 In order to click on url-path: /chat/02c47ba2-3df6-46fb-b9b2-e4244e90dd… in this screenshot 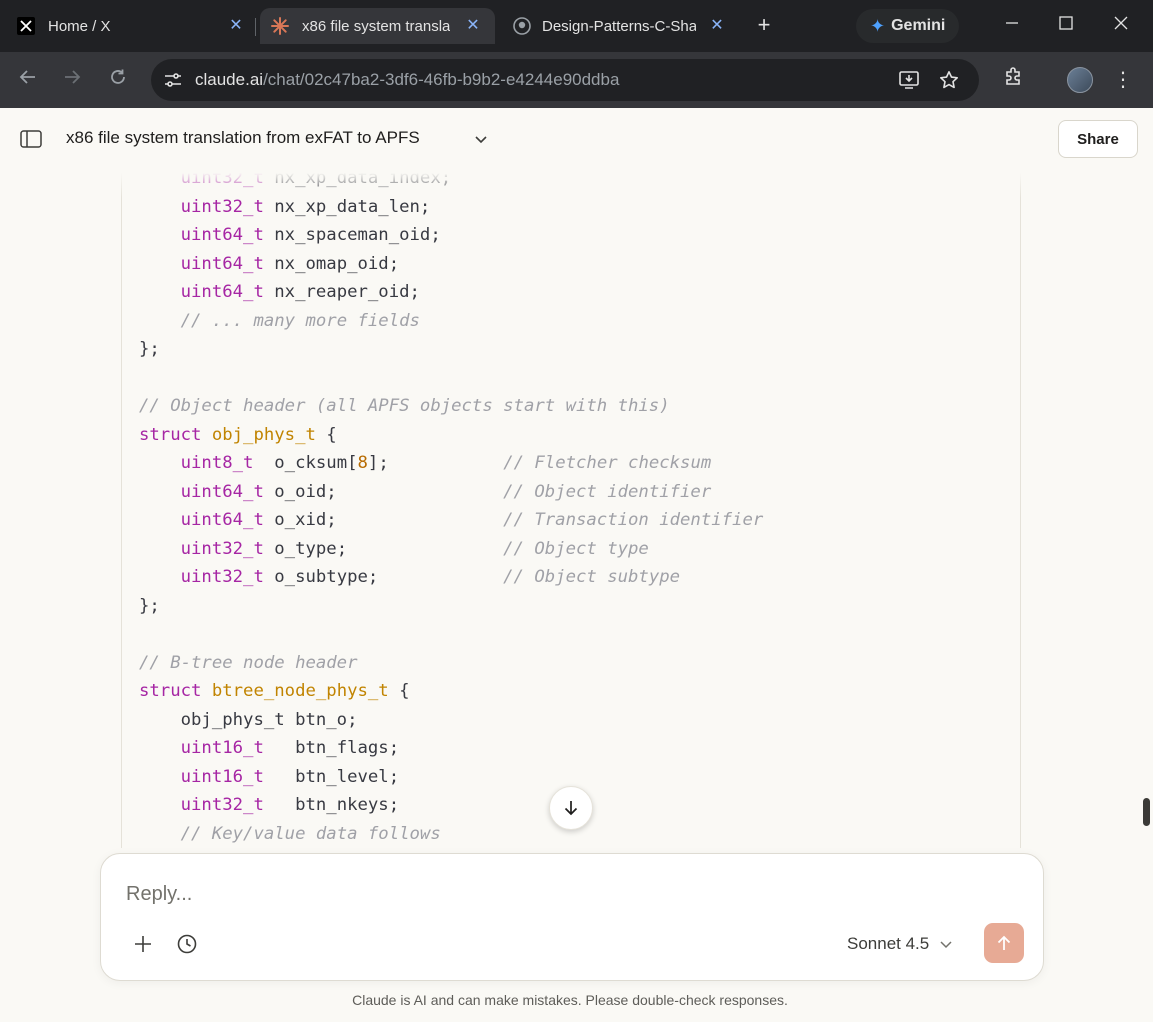, I will do `click(441, 79)`.